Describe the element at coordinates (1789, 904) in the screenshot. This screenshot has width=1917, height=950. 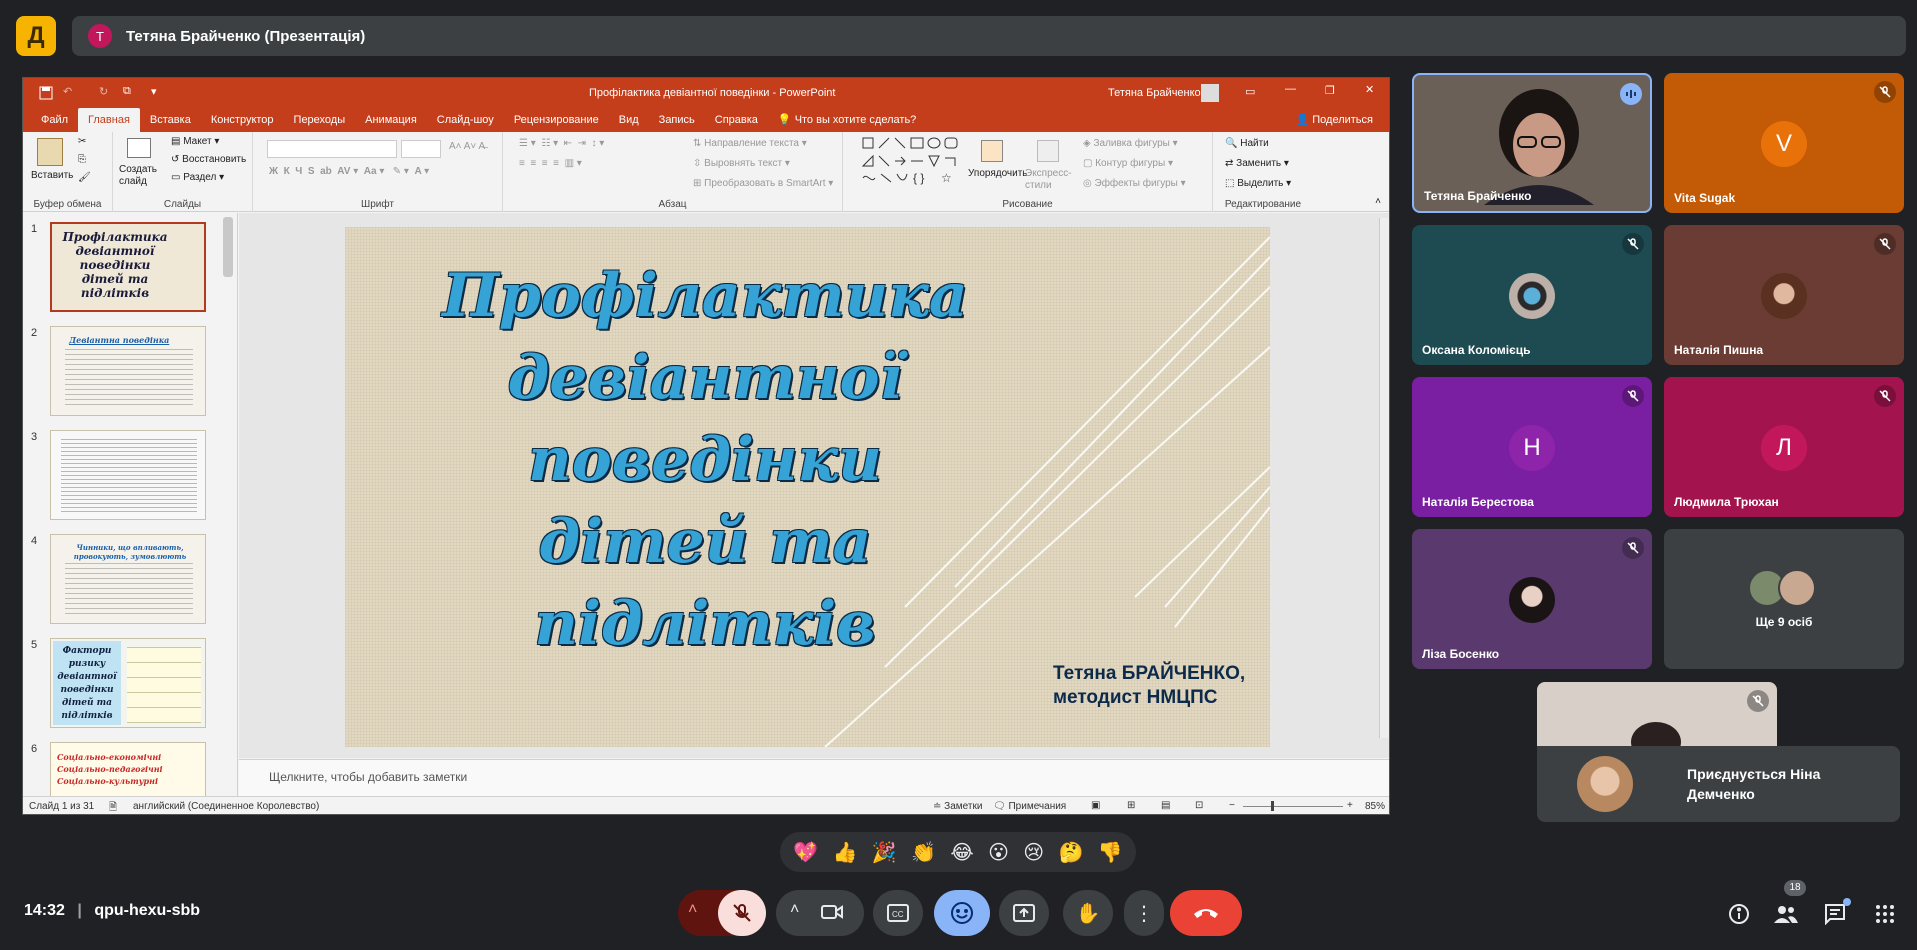
I see `people-button: 18` at that location.